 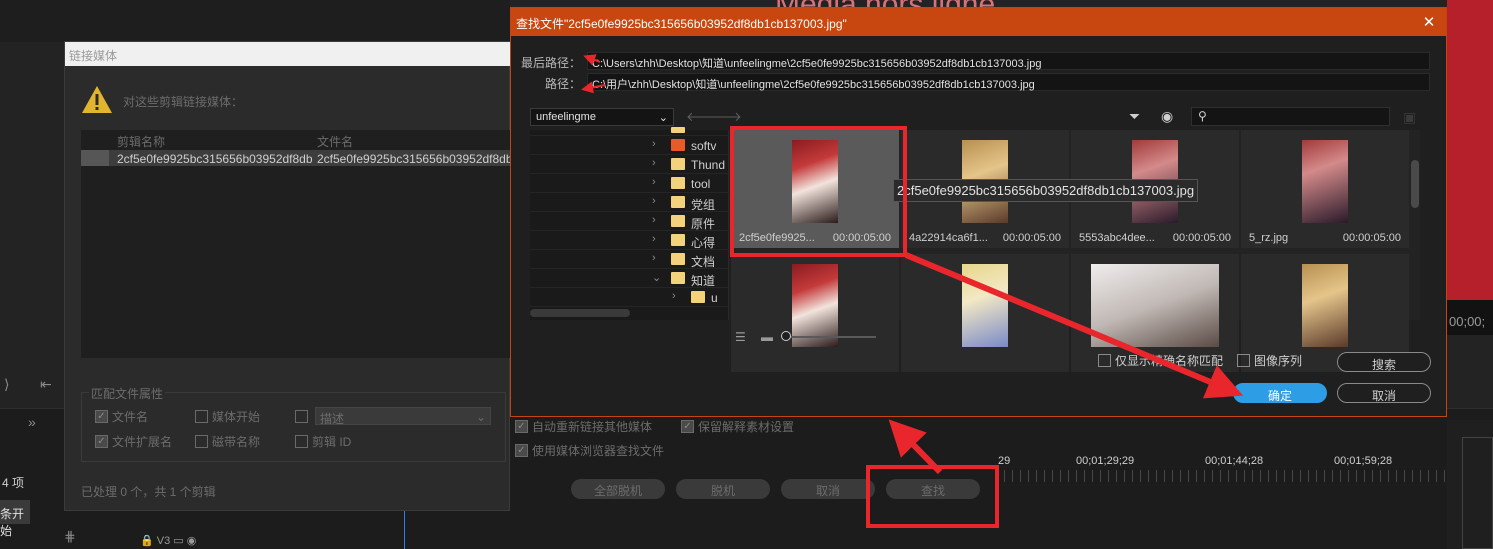 What do you see at coordinates (1074, 325) in the screenshot?
I see `arrow-to-ok` at bounding box center [1074, 325].